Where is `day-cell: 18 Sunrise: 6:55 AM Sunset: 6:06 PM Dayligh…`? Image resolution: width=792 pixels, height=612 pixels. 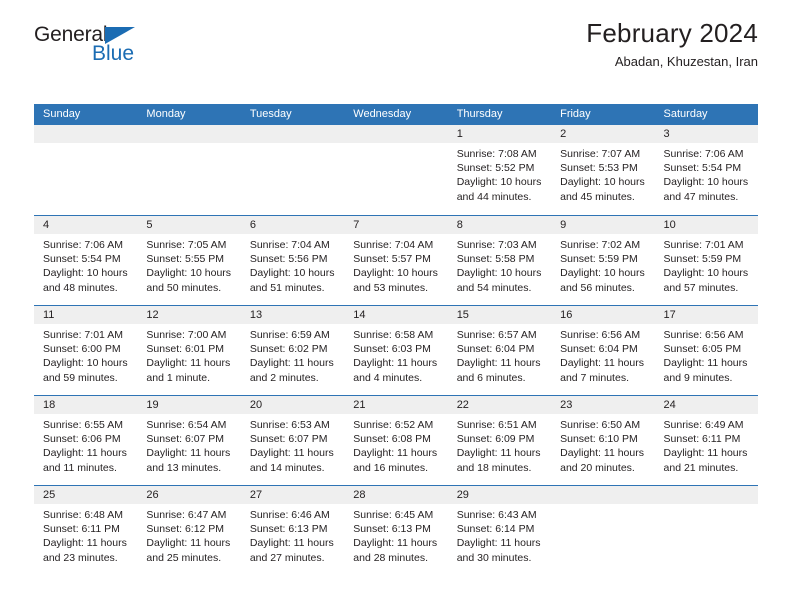
day-cell: 18 Sunrise: 6:55 AM Sunset: 6:06 PM Dayligh… is located at coordinates (86, 440).